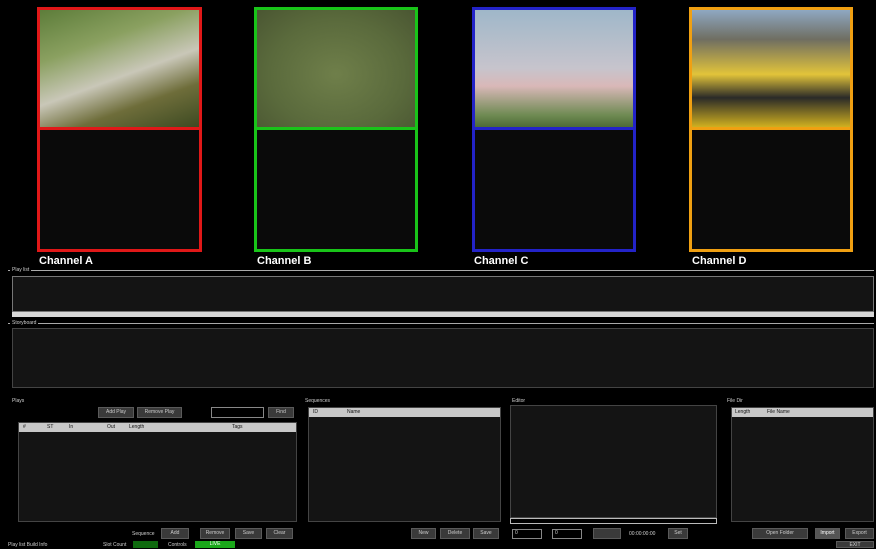 The image size is (876, 549). Describe the element at coordinates (443, 294) in the screenshot. I see `playlist-area` at that location.